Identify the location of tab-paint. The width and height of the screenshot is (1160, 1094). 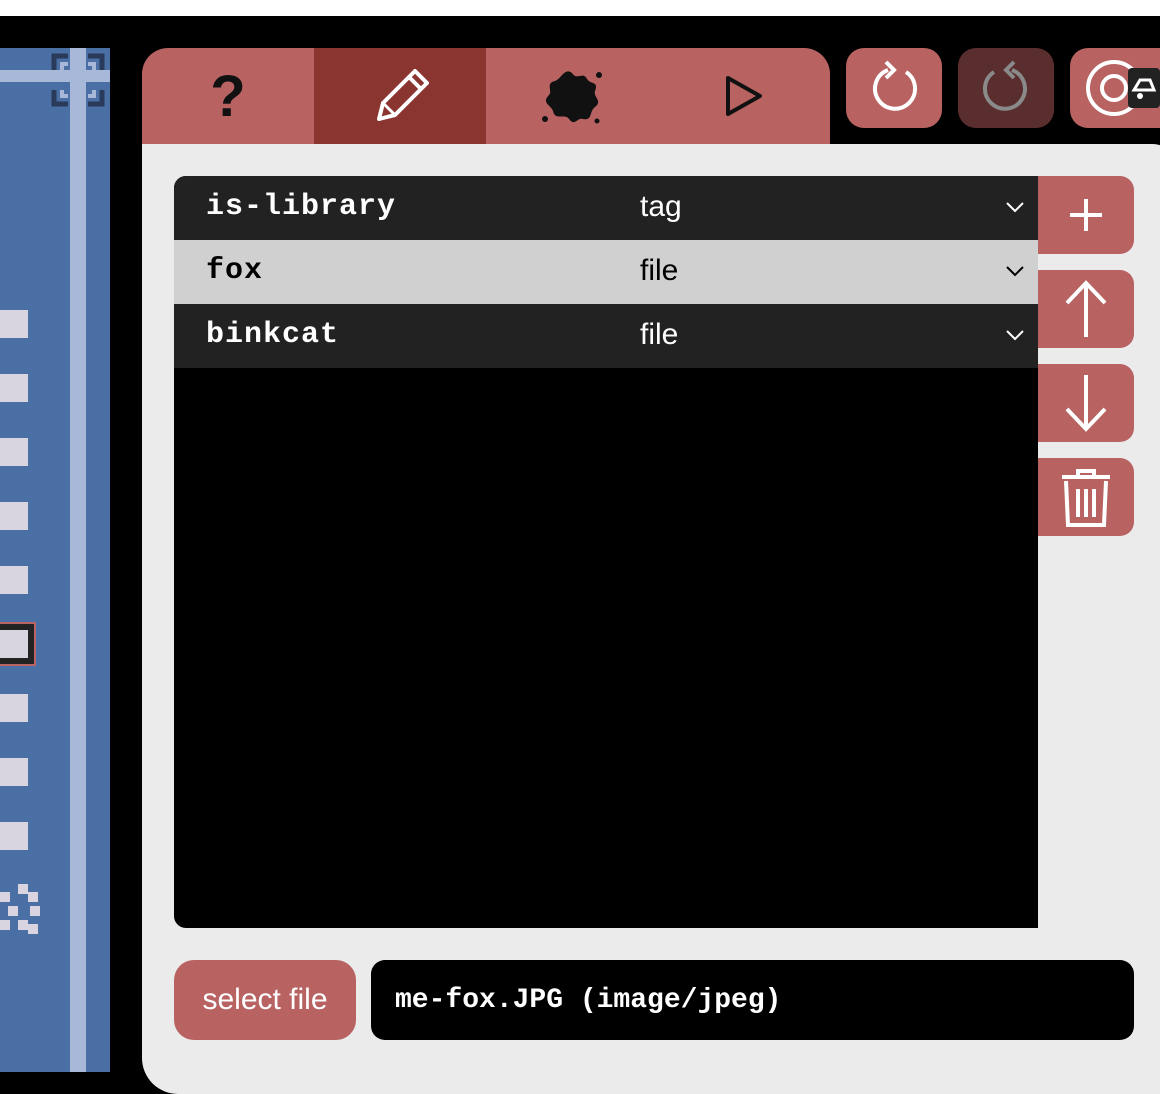
(572, 96).